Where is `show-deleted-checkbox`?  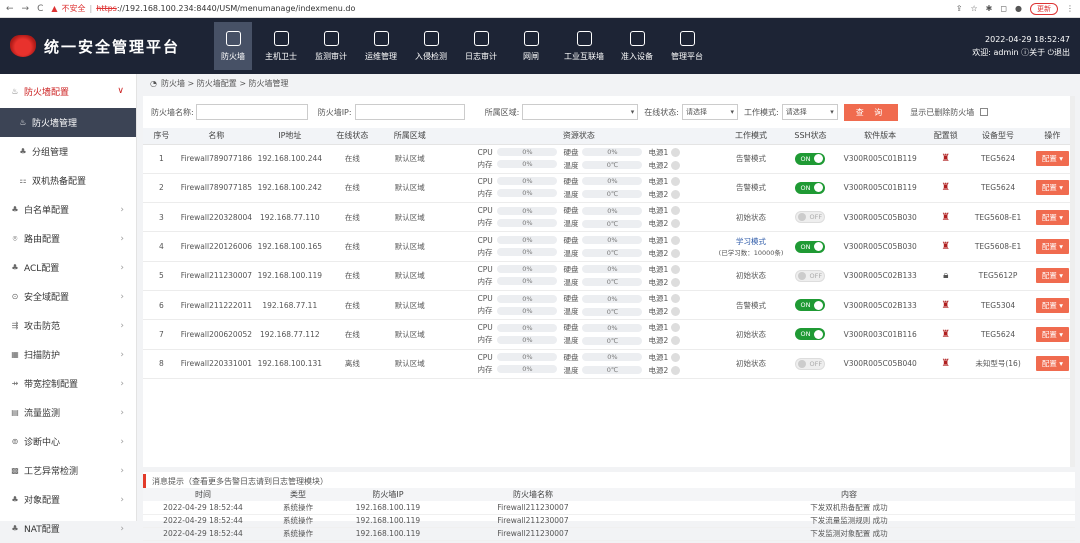
show-deleted-checkbox is located at coordinates (984, 112).